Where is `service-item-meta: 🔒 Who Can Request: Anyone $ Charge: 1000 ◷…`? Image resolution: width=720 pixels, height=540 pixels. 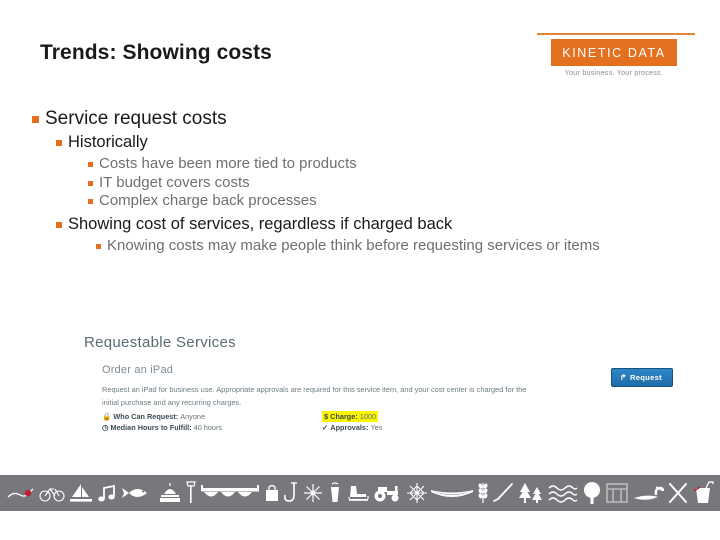
service-item-meta: 🔒 Who Can Request: Anyone $ Charge: 1000 ◷… is located at coordinates (332, 422).